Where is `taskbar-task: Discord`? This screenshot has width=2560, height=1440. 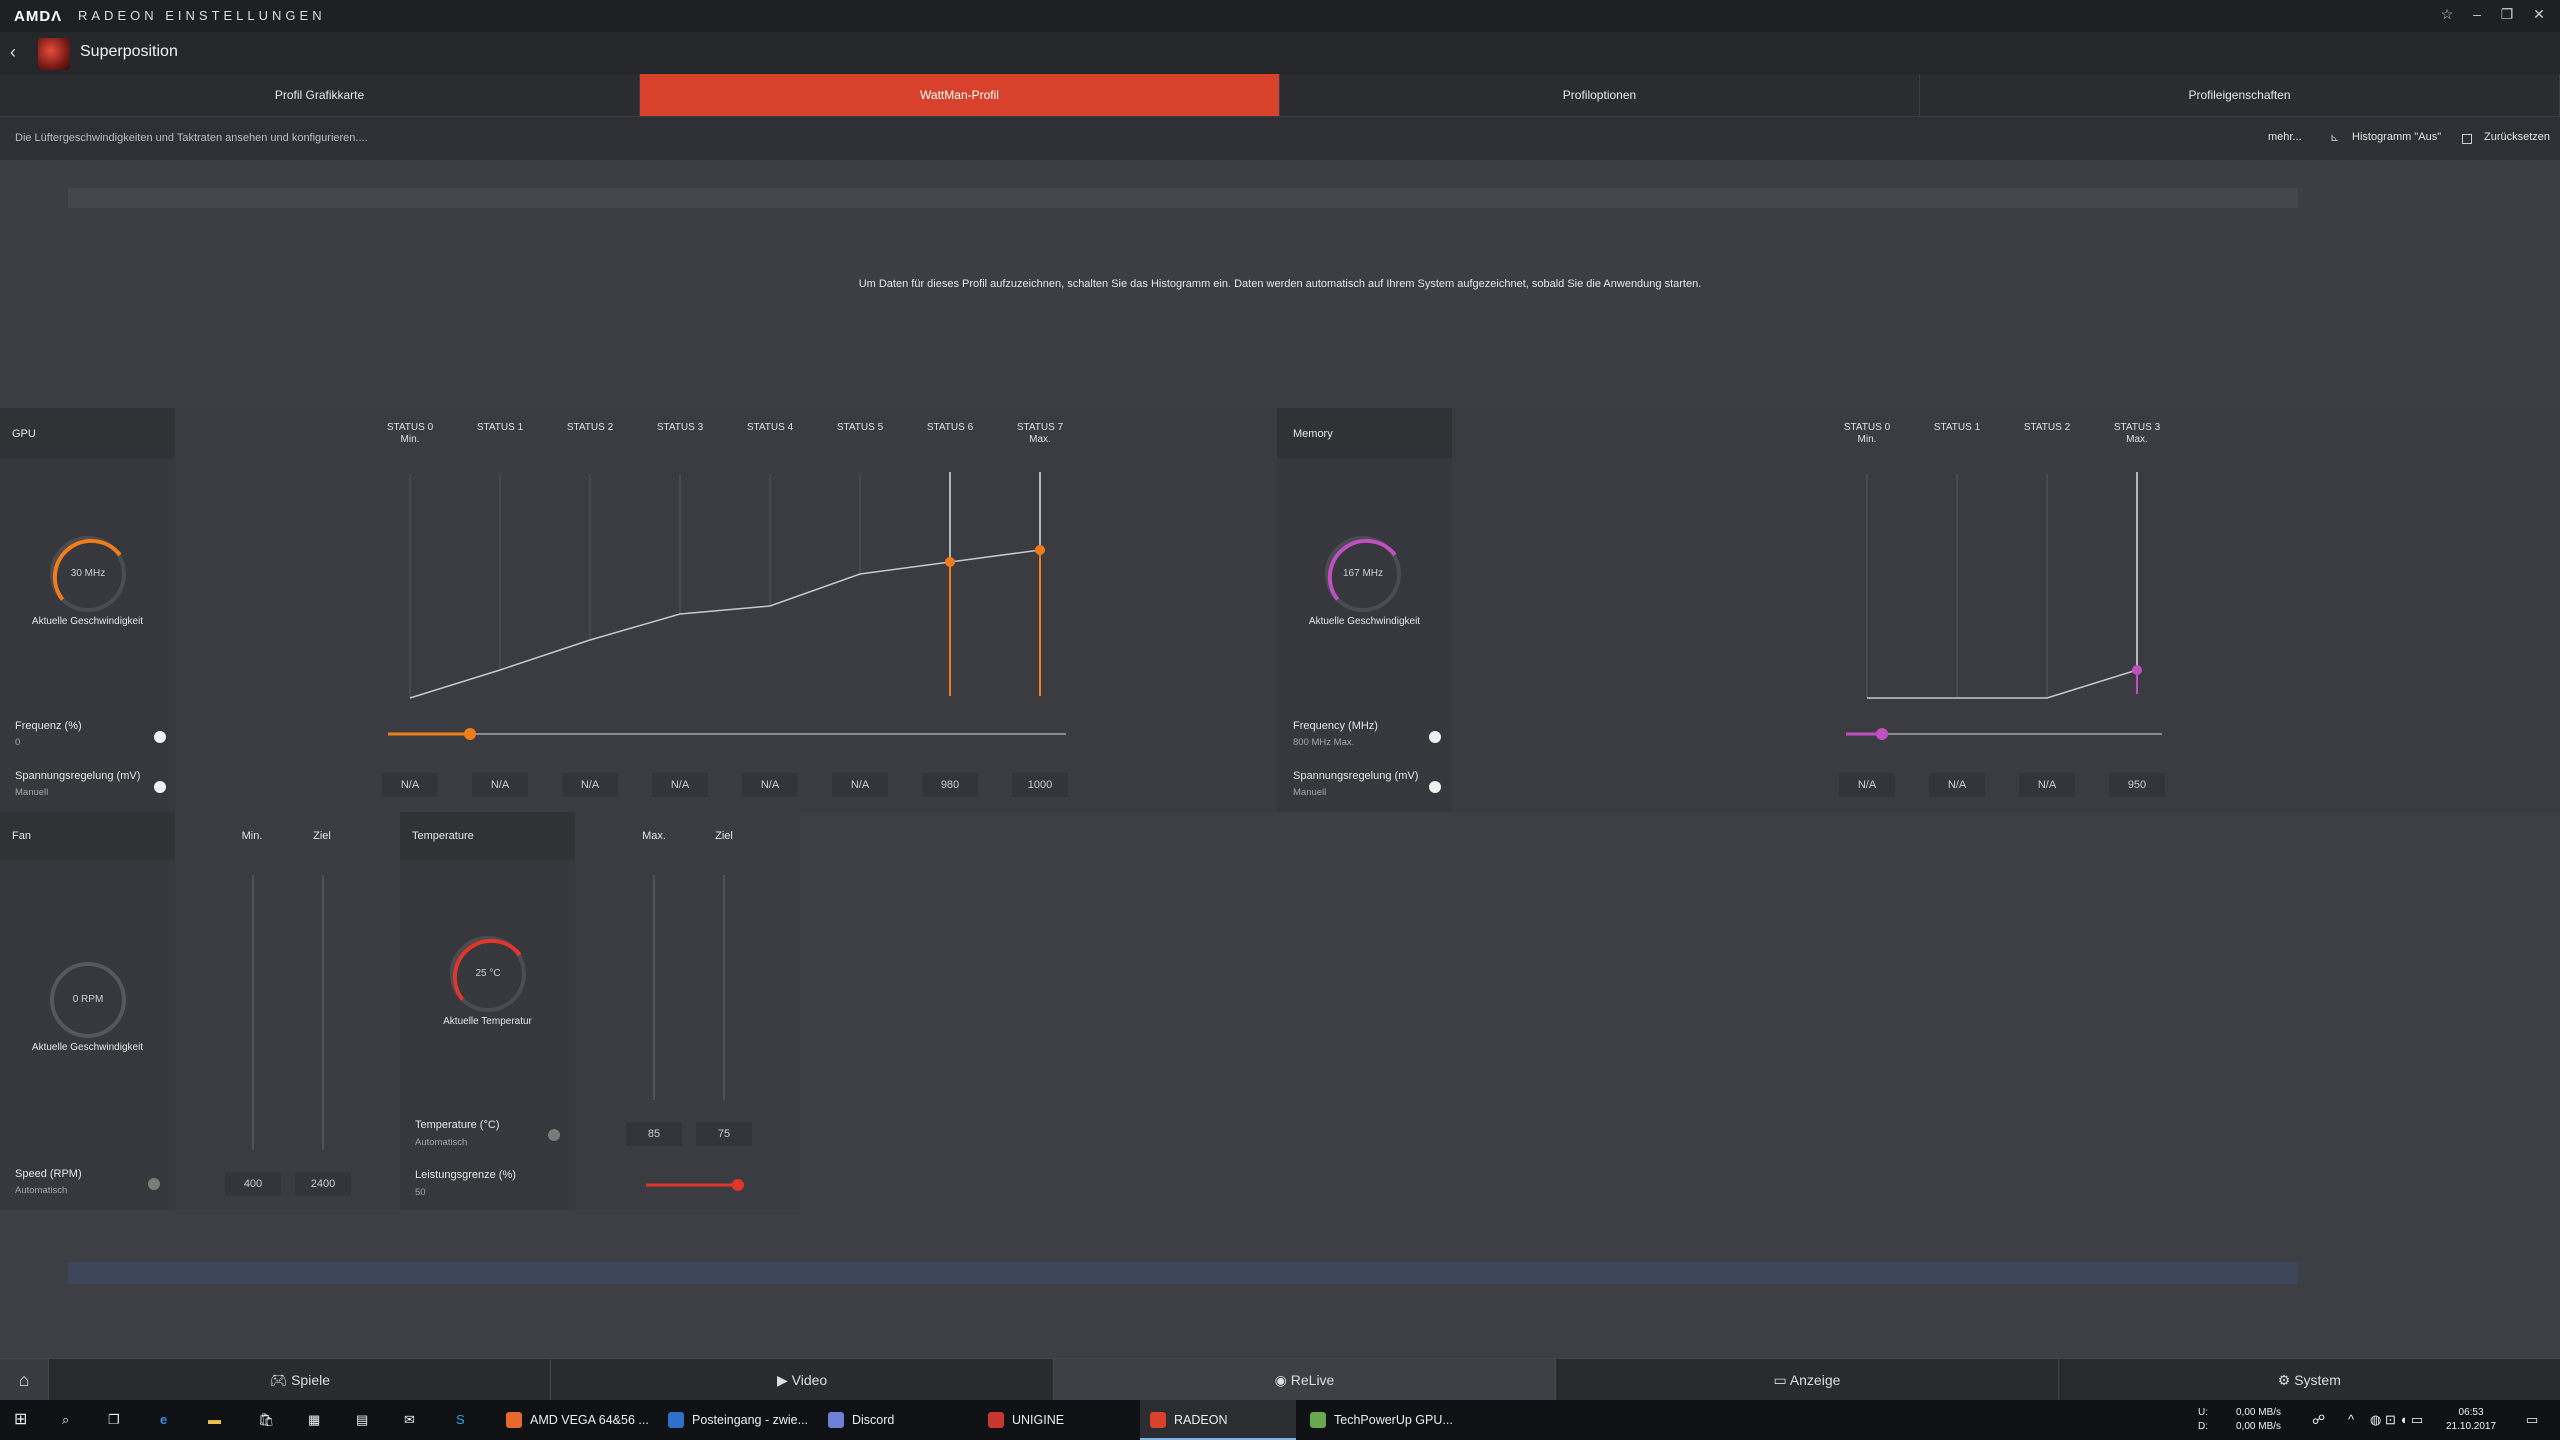
taskbar-task: Discord is located at coordinates (896, 1420).